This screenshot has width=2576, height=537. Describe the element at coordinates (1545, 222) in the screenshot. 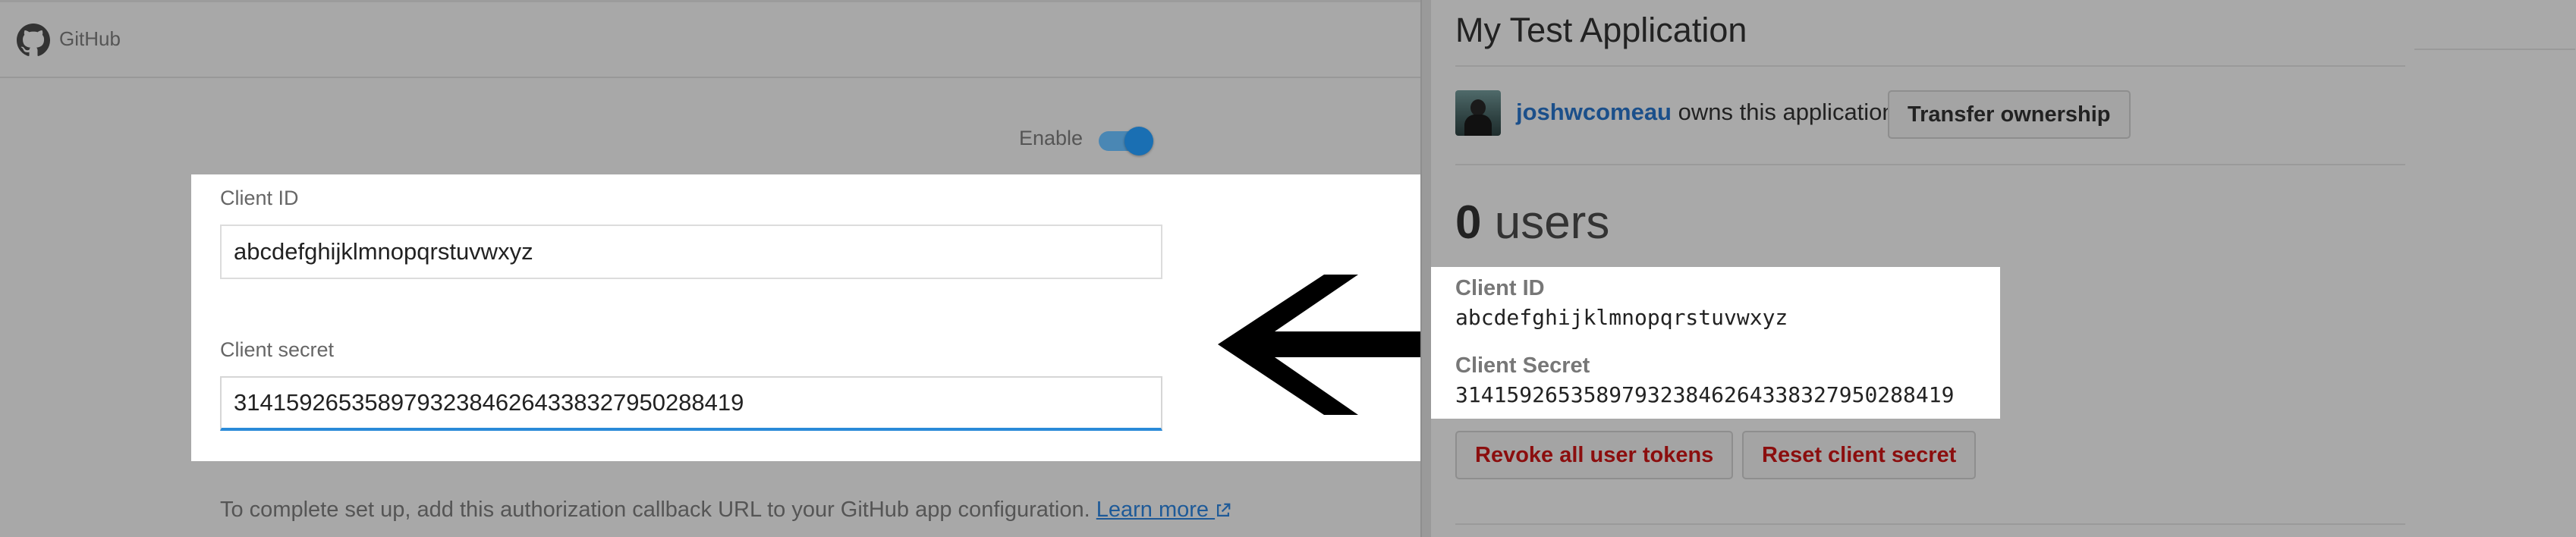

I see `users-count-unit: users` at that location.